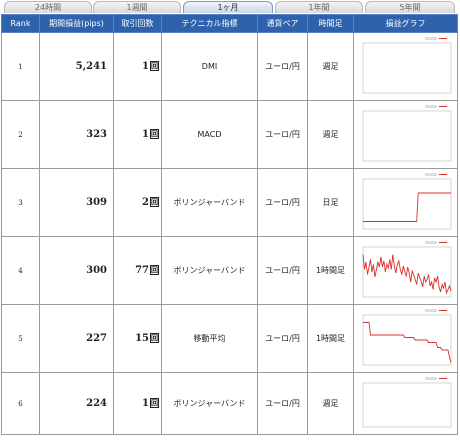  I want to click on header-pair: 通貨ペア, so click(282, 23).